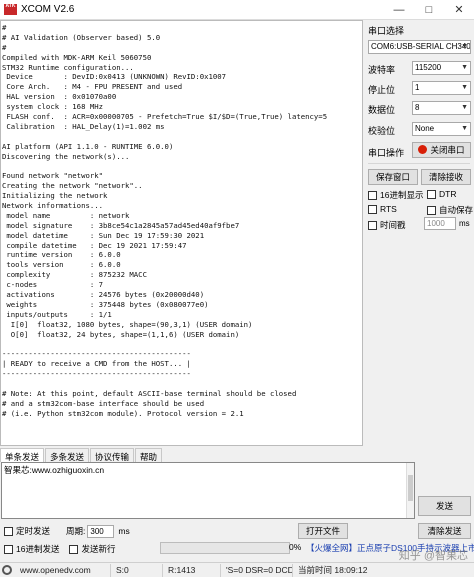  Describe the element at coordinates (10, 9) in the screenshot. I see `app-icon: ATK` at that location.